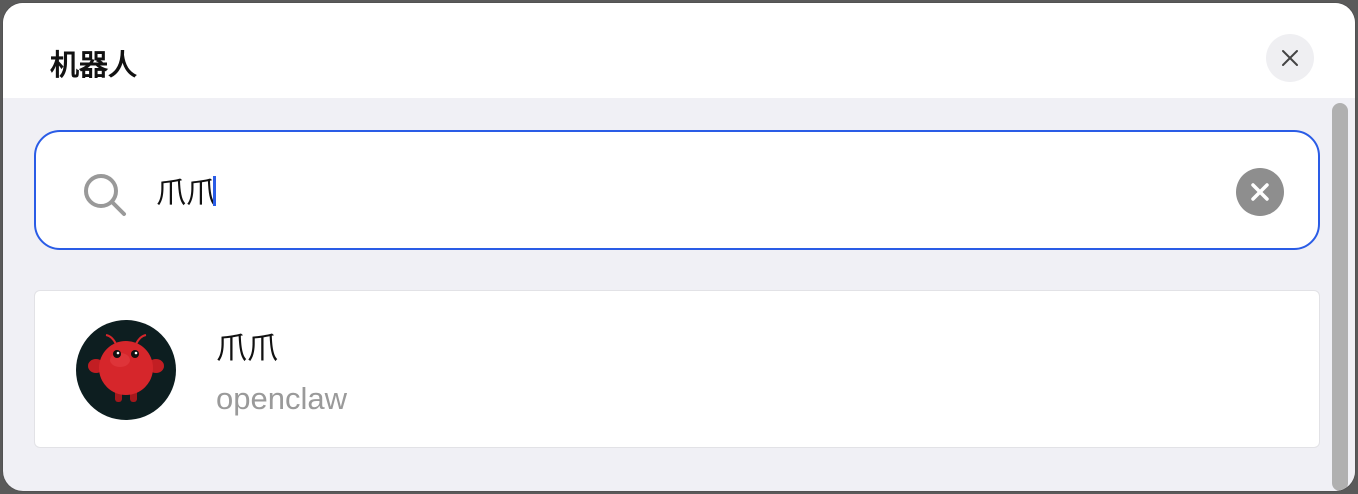  What do you see at coordinates (281, 398) in the screenshot?
I see `robot-id: openclaw` at bounding box center [281, 398].